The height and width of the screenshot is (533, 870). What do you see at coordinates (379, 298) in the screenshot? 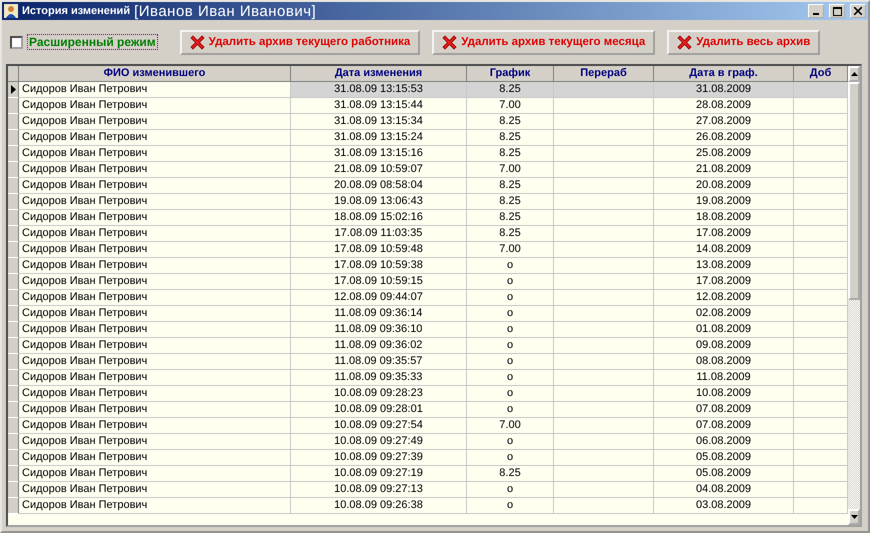
I see `table-cell: 12.08.09 09:44:07` at bounding box center [379, 298].